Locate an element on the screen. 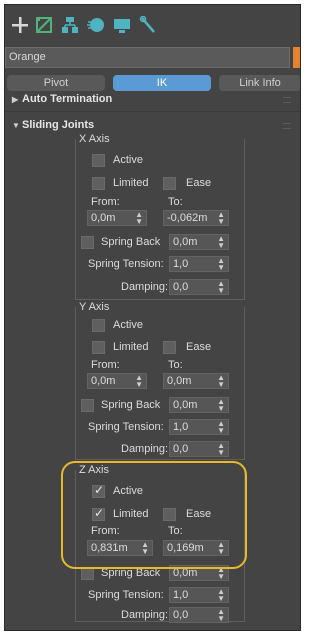 The height and width of the screenshot is (635, 320). x-from-value: 0,0m is located at coordinates (103, 218).